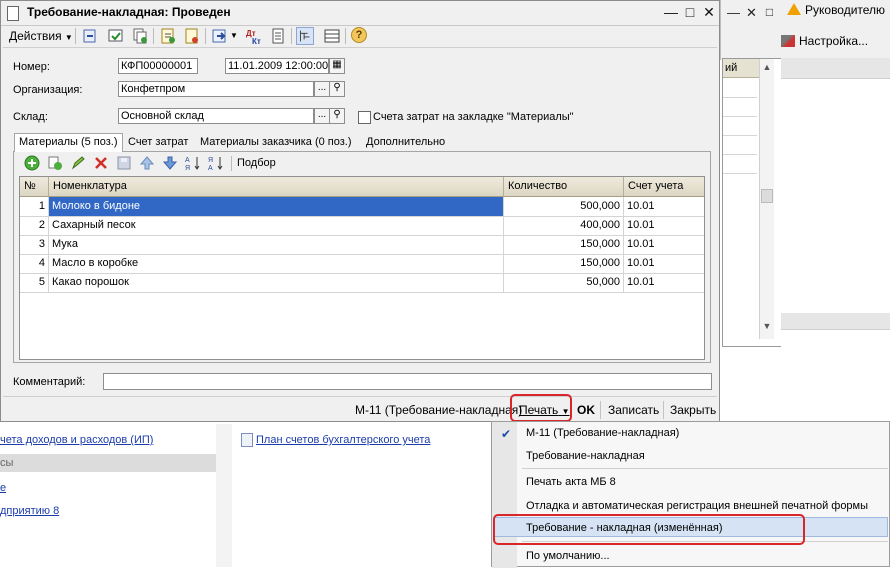 Image resolution: width=890 pixels, height=568 pixels. I want to click on add-row-icon, so click(32, 163).